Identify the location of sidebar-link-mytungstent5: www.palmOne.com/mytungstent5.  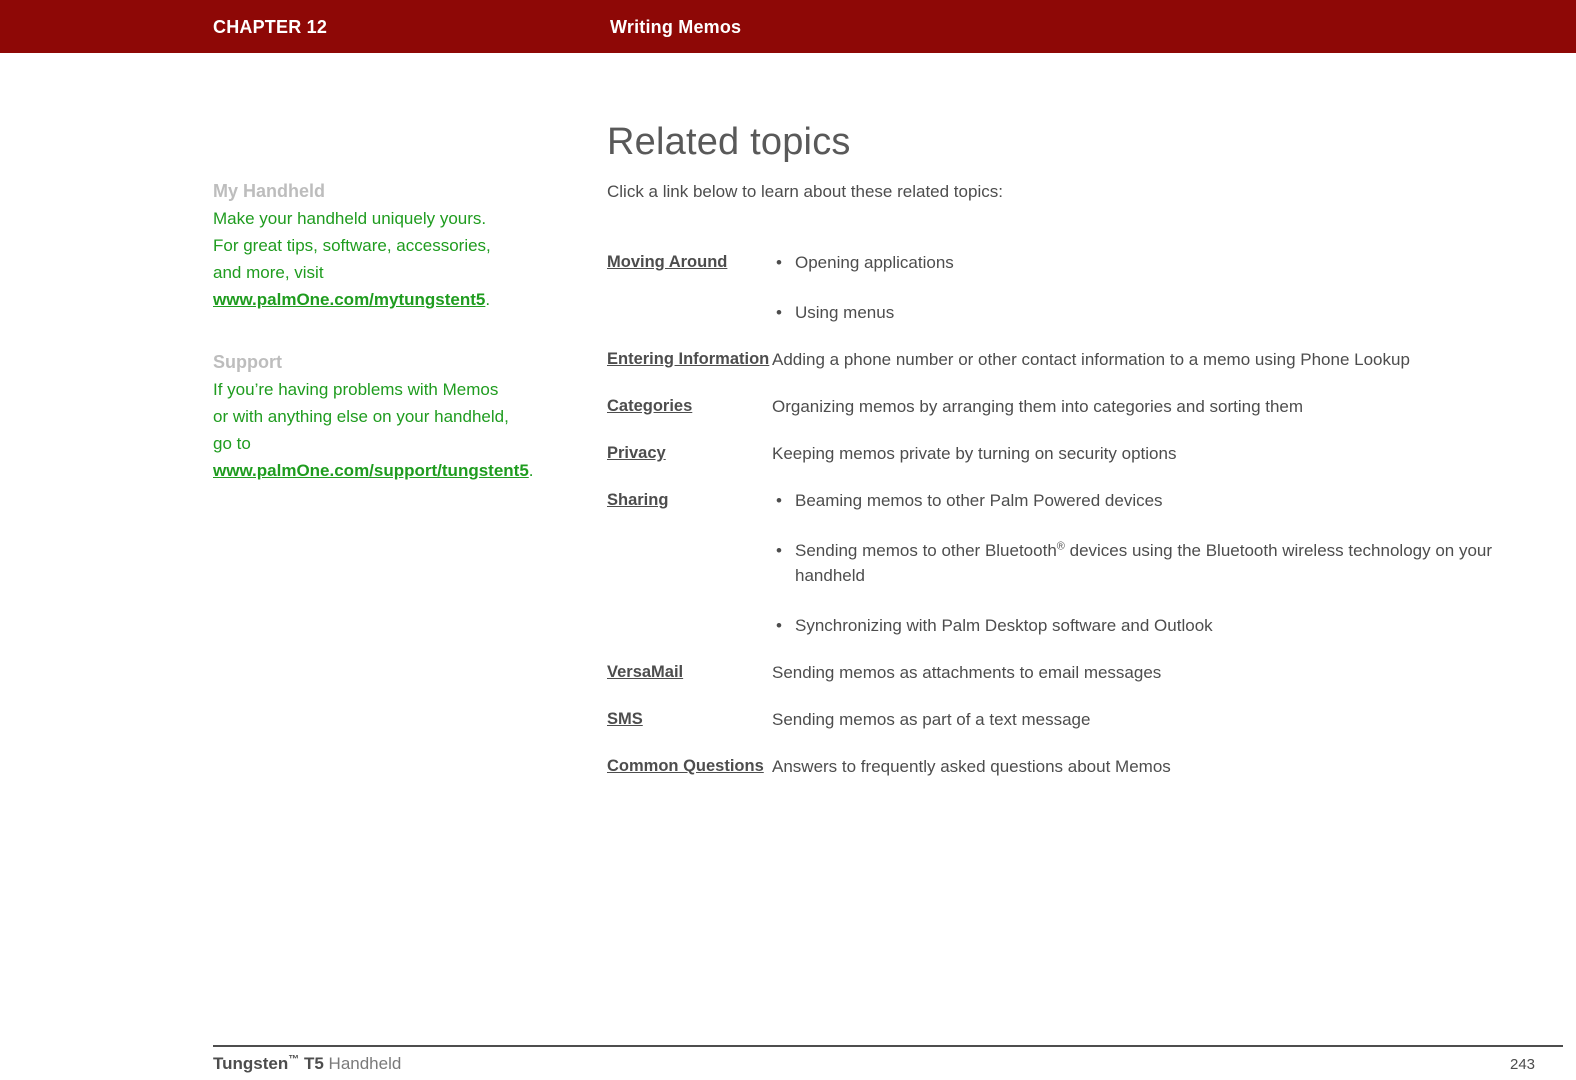
(349, 299).